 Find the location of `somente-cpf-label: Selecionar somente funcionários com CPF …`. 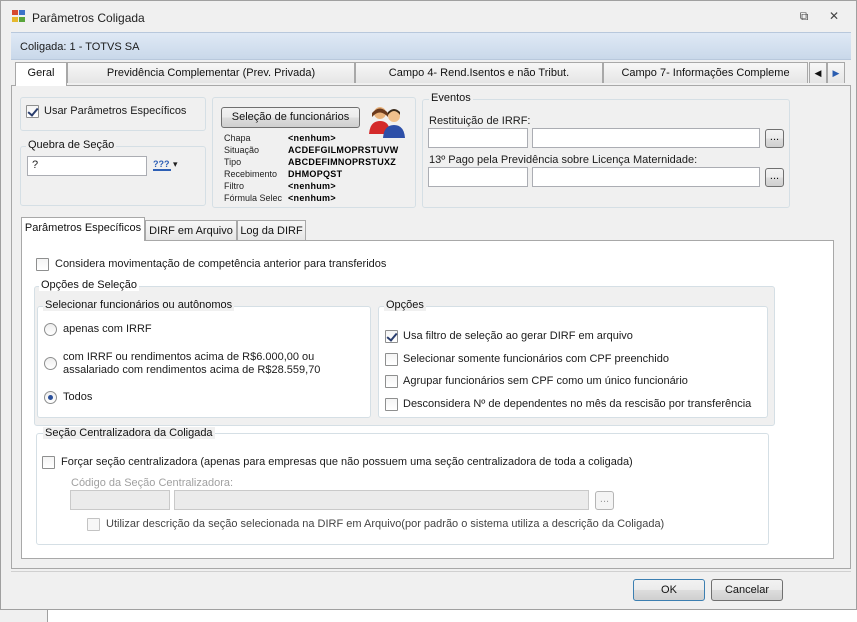

somente-cpf-label: Selecionar somente funcionários com CPF … is located at coordinates (536, 359).